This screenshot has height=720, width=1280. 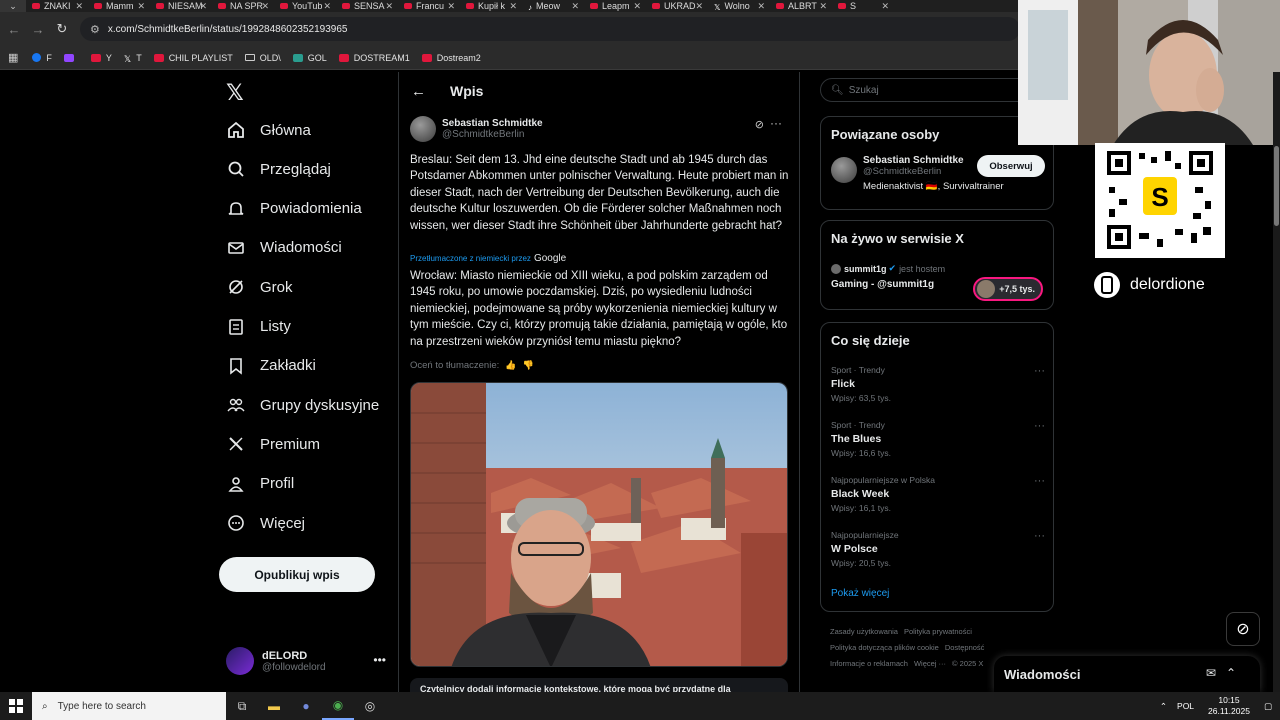 I want to click on bookmark-item: Y, so click(x=101, y=58).